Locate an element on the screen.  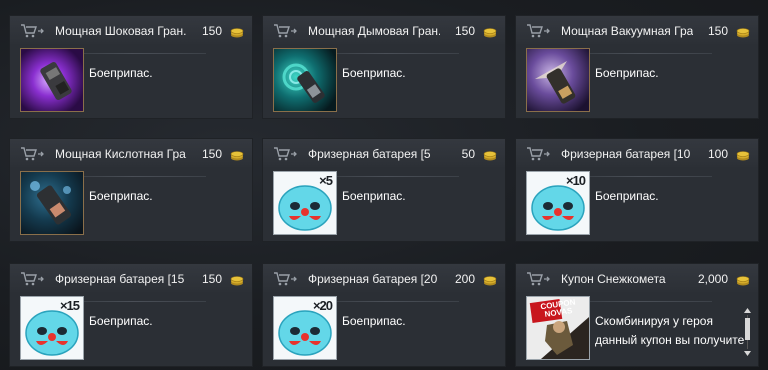
quantity-badge: ×15 is located at coordinates (69, 305).